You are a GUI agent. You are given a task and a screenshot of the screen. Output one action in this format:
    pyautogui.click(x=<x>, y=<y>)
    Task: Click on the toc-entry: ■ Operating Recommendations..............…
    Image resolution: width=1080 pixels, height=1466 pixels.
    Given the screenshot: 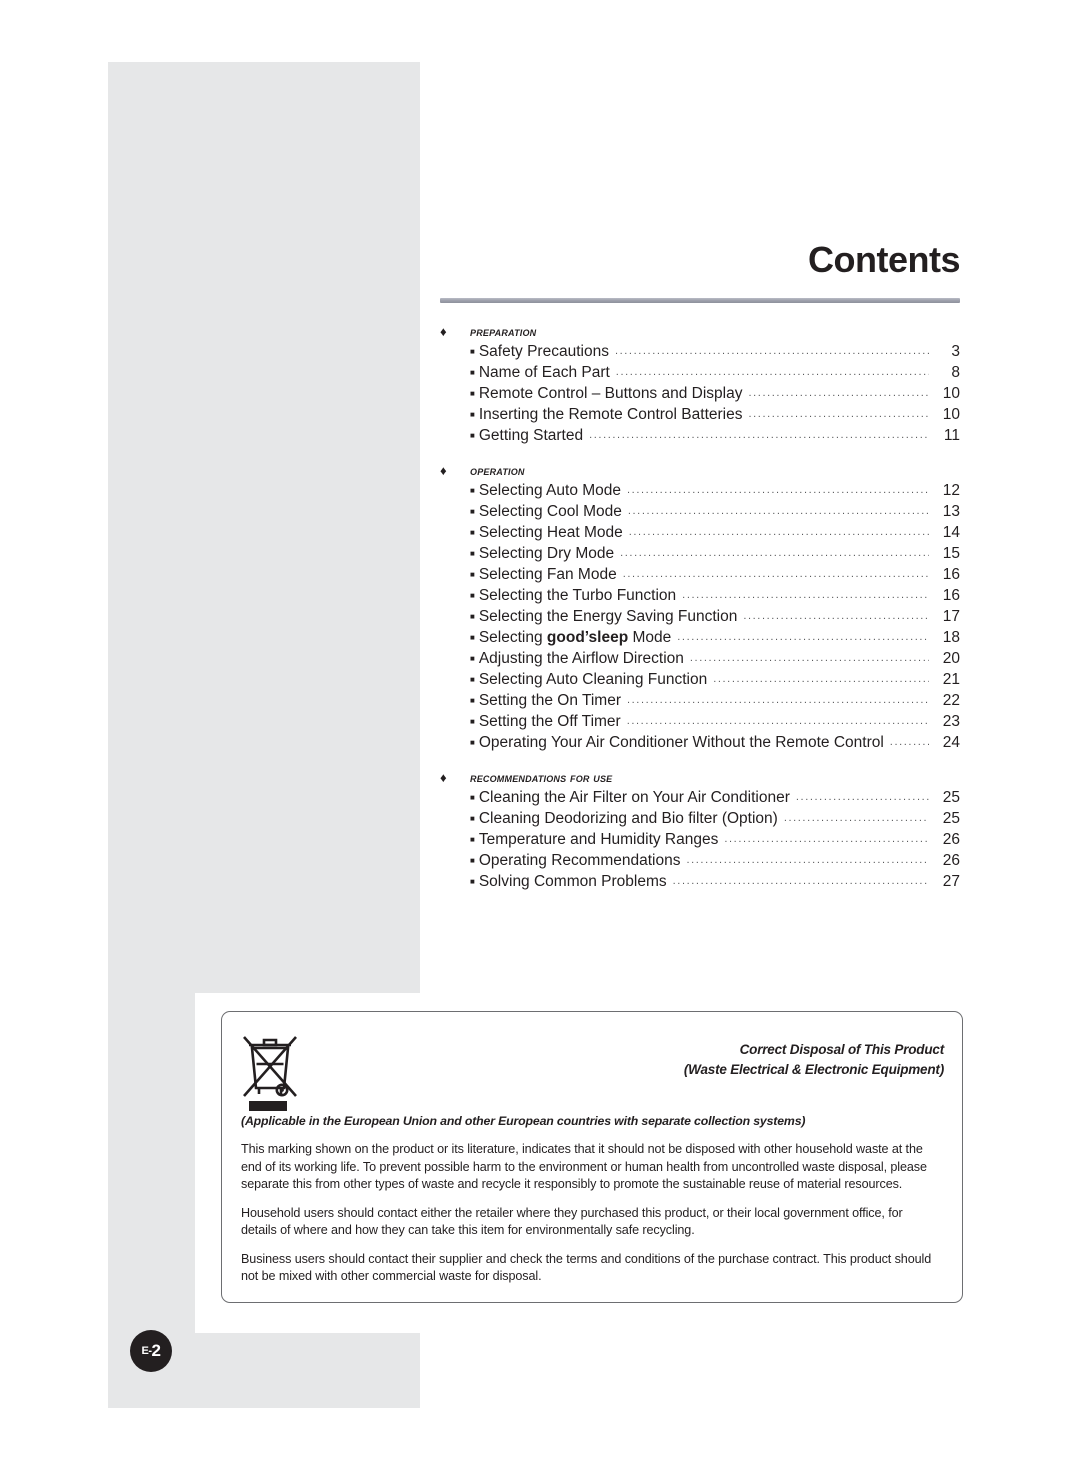 What is the action you would take?
    pyautogui.click(x=700, y=861)
    